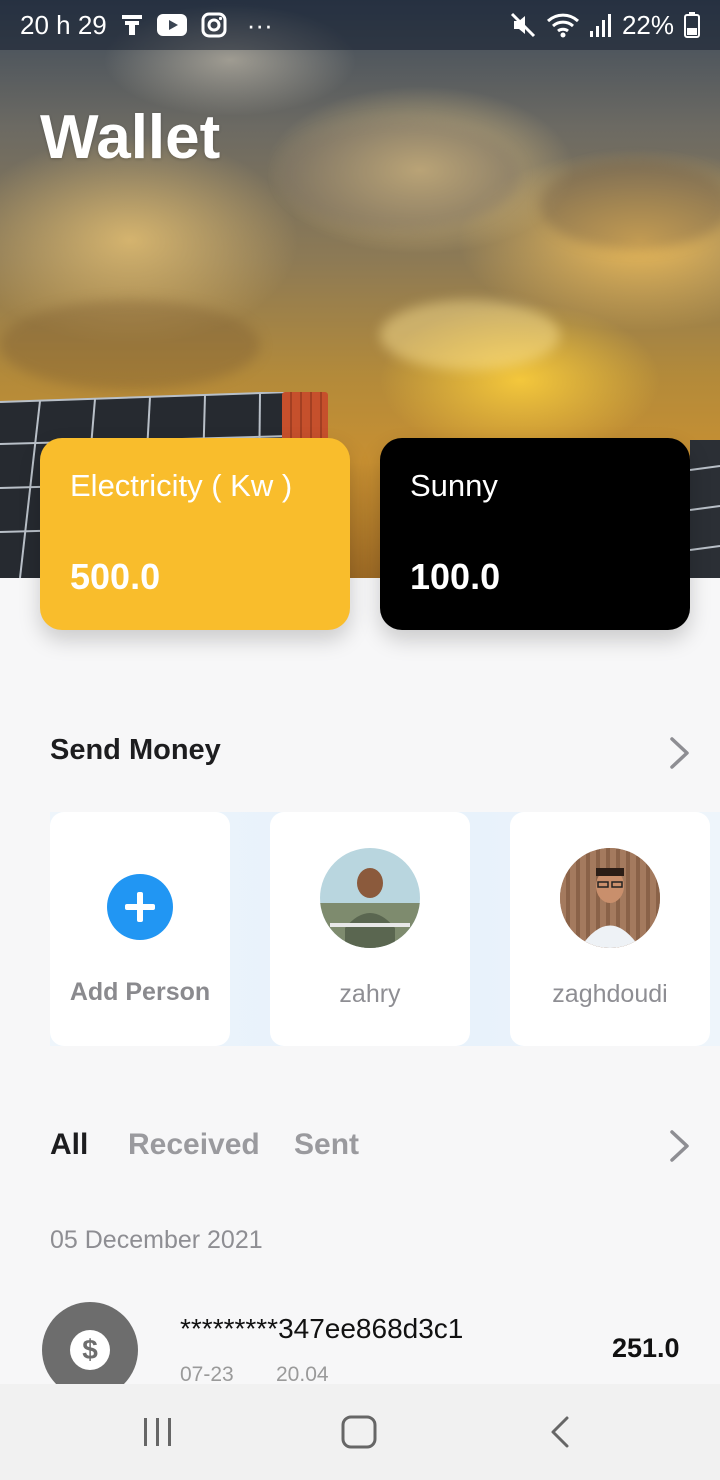 The image size is (720, 1480). Describe the element at coordinates (600, 25) in the screenshot. I see `signal-icon` at that location.